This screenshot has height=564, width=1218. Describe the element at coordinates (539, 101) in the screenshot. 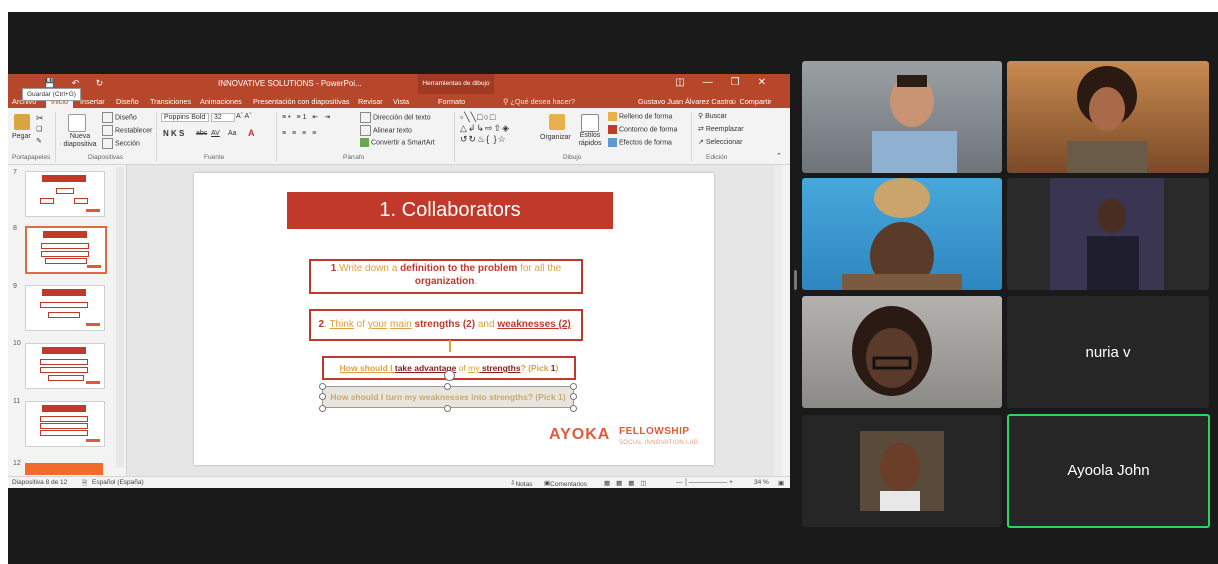

I see `tell-me-search: ⚲ ¿Qué desea hacer?` at that location.